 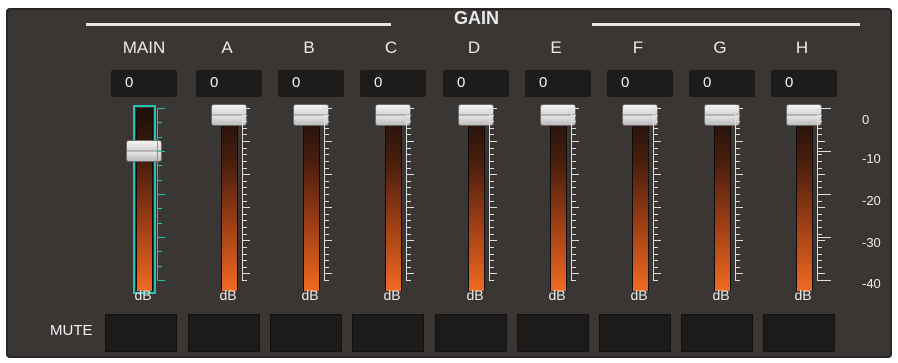 I want to click on fader-scale-e, so click(x=576, y=194).